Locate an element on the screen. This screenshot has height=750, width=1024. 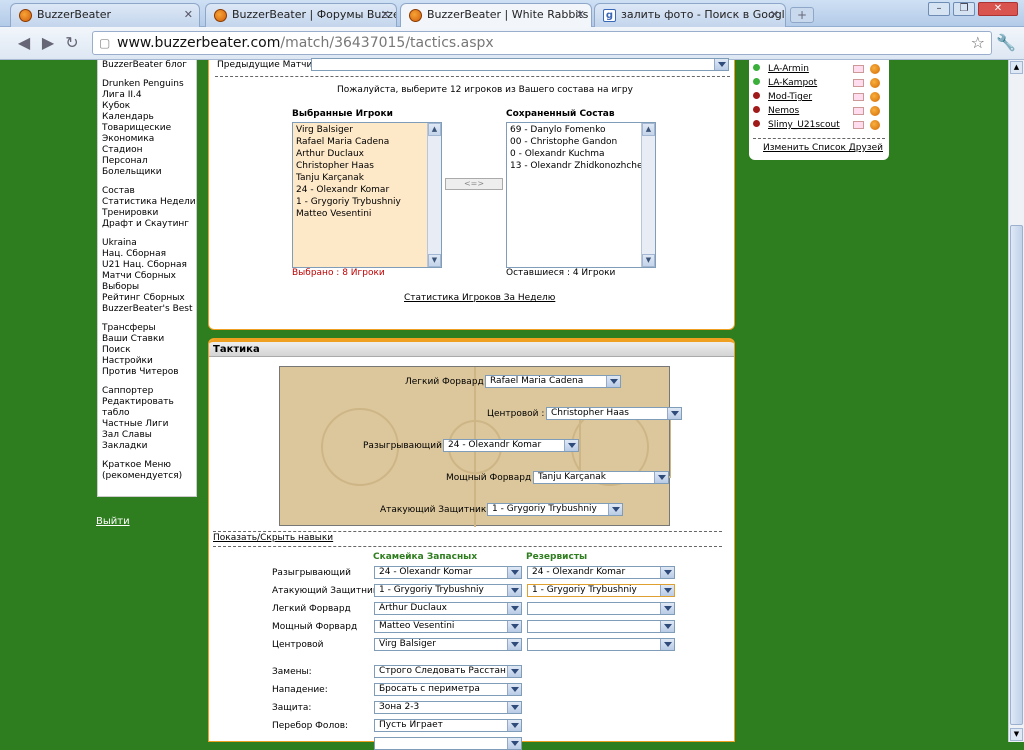
sidebar-item: Закладки is located at coordinates (147, 446).